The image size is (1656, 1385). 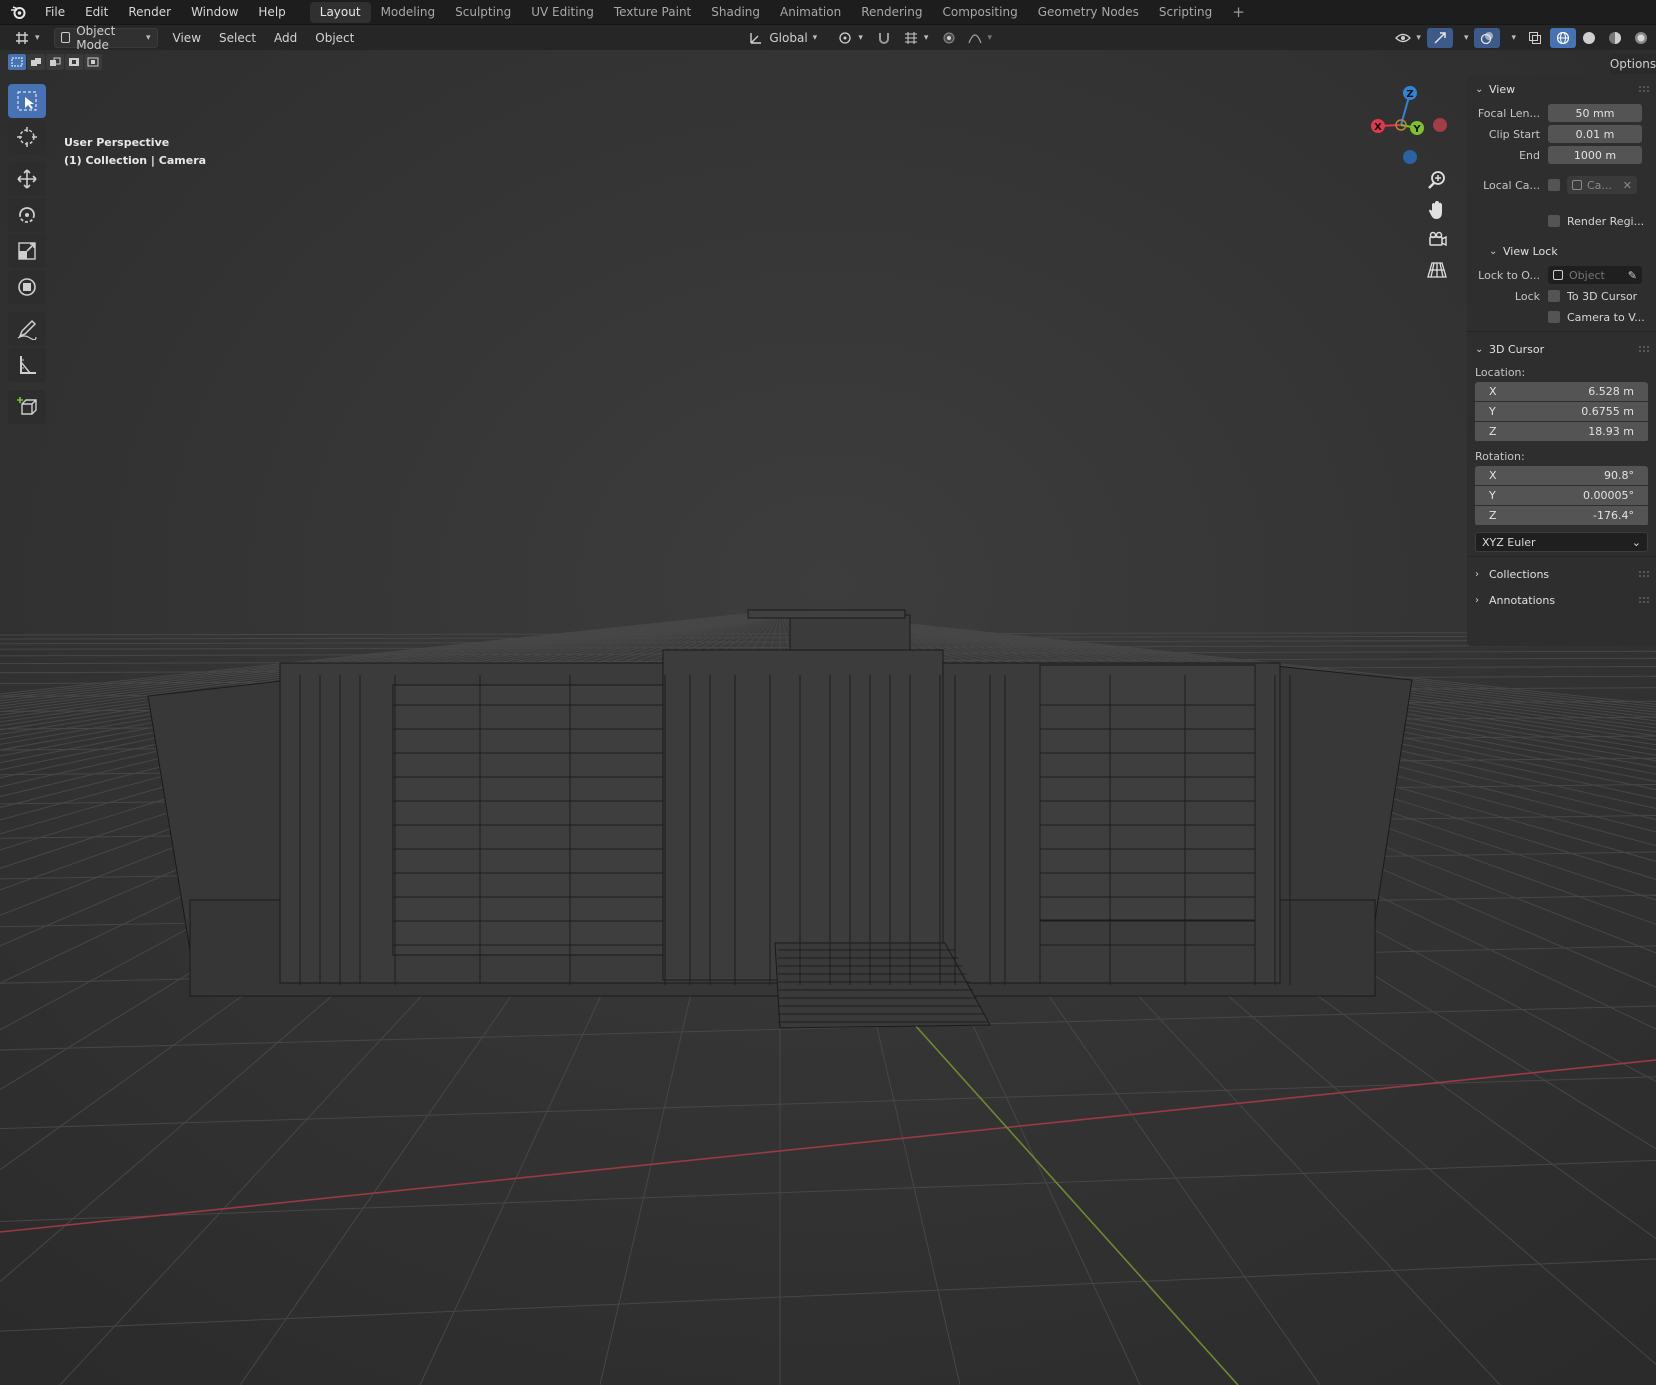 I want to click on add-cube-tool, so click(x=27, y=407).